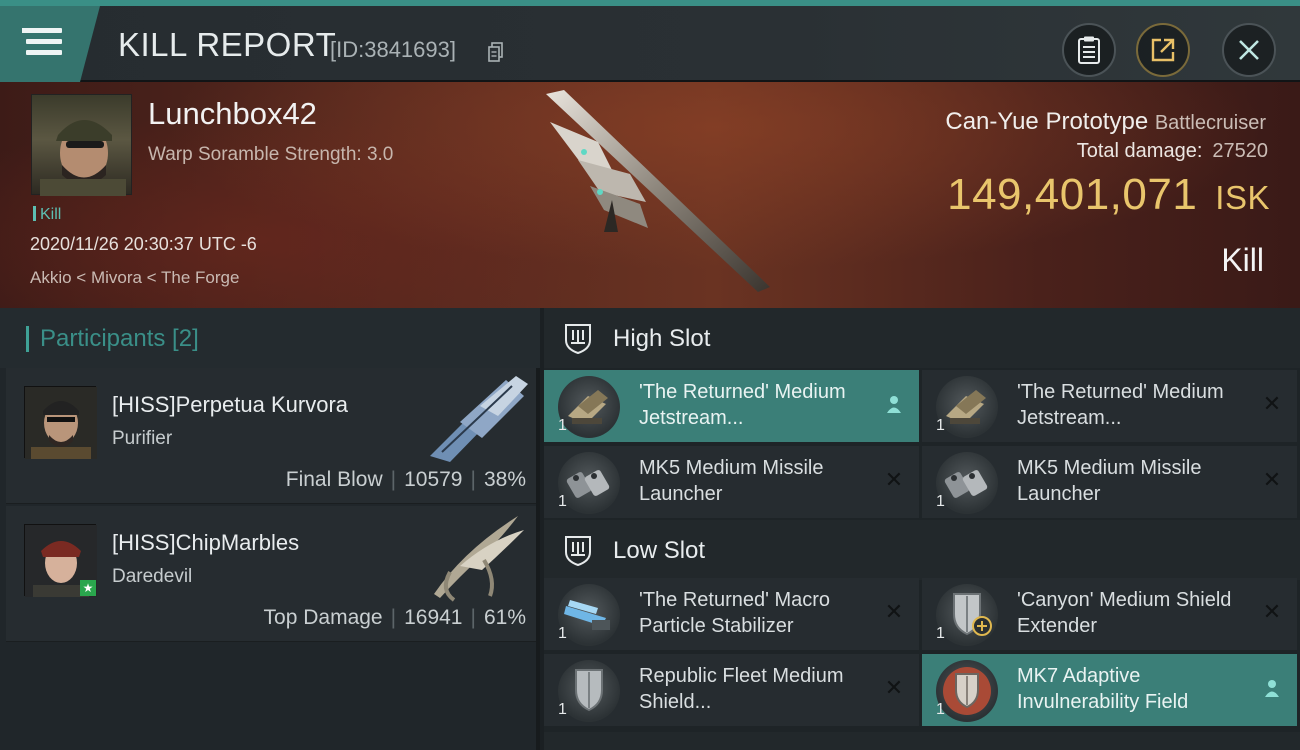 This screenshot has width=1300, height=750. I want to click on total-damage-value: 27520, so click(1240, 151).